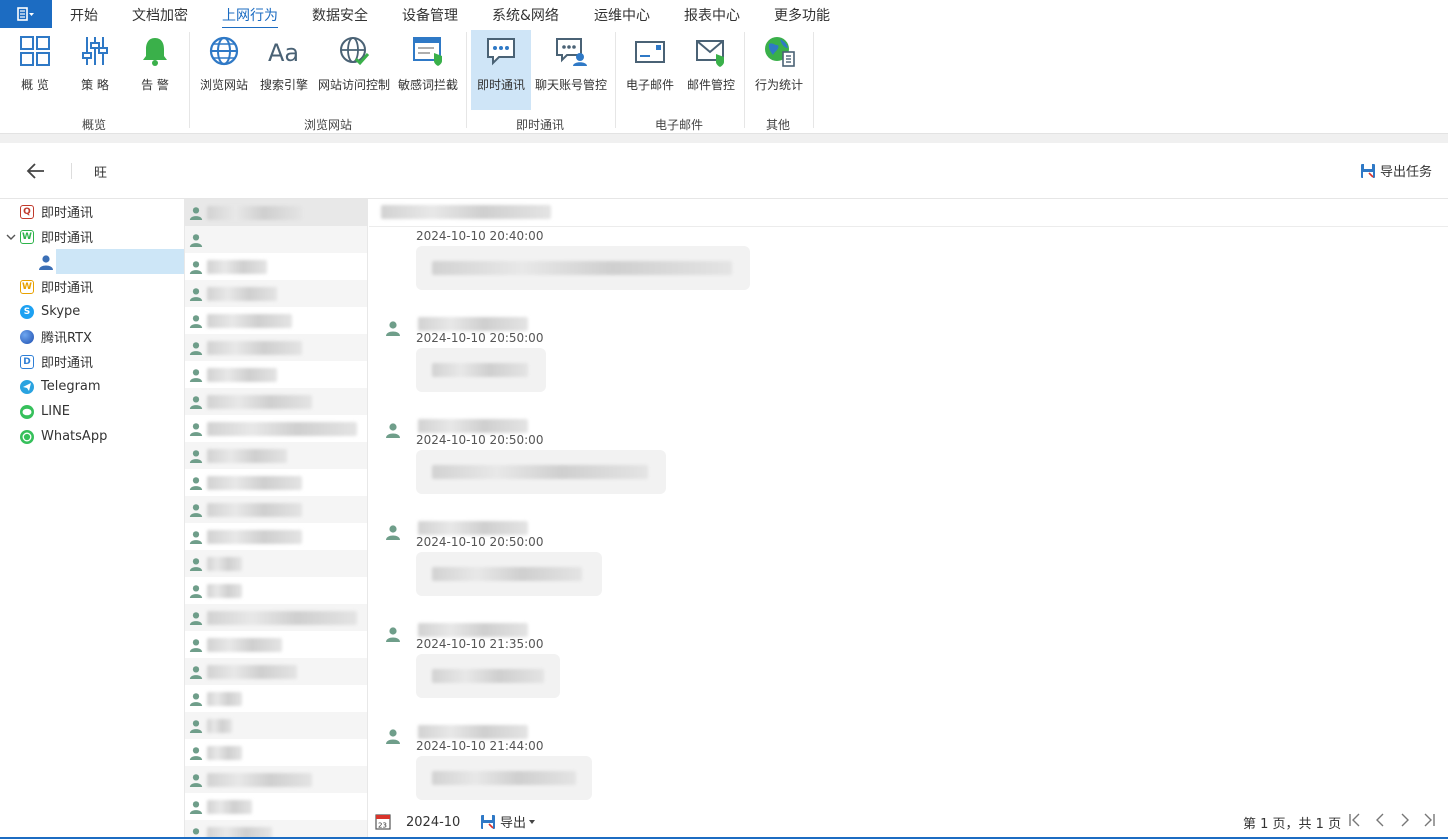 This screenshot has height=839, width=1448. Describe the element at coordinates (92, 311) in the screenshot. I see `tree-item-skype: S Skype` at that location.